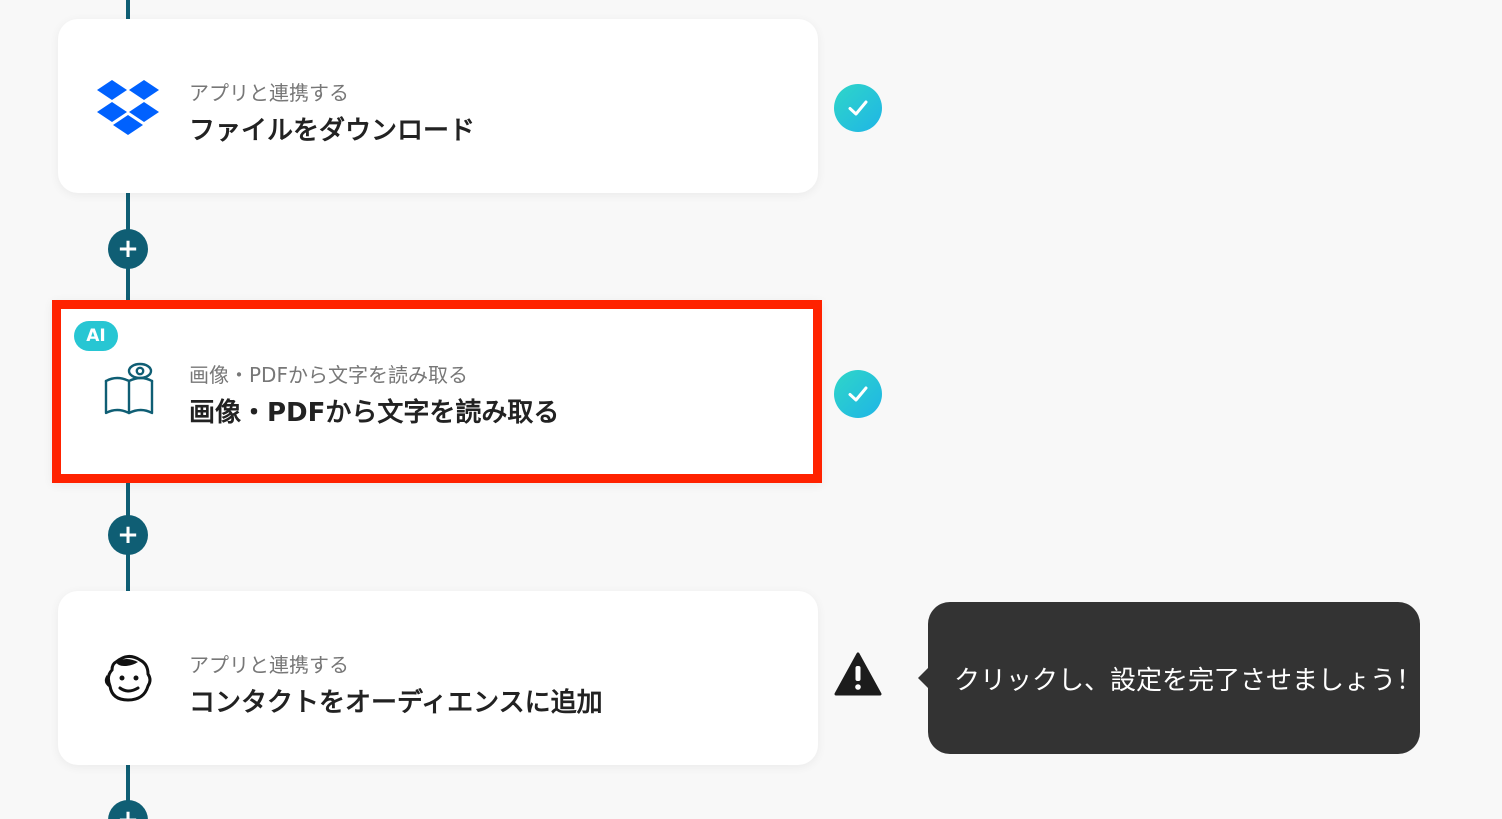 The width and height of the screenshot is (1502, 819). What do you see at coordinates (128, 10) in the screenshot?
I see `flow-connector` at bounding box center [128, 10].